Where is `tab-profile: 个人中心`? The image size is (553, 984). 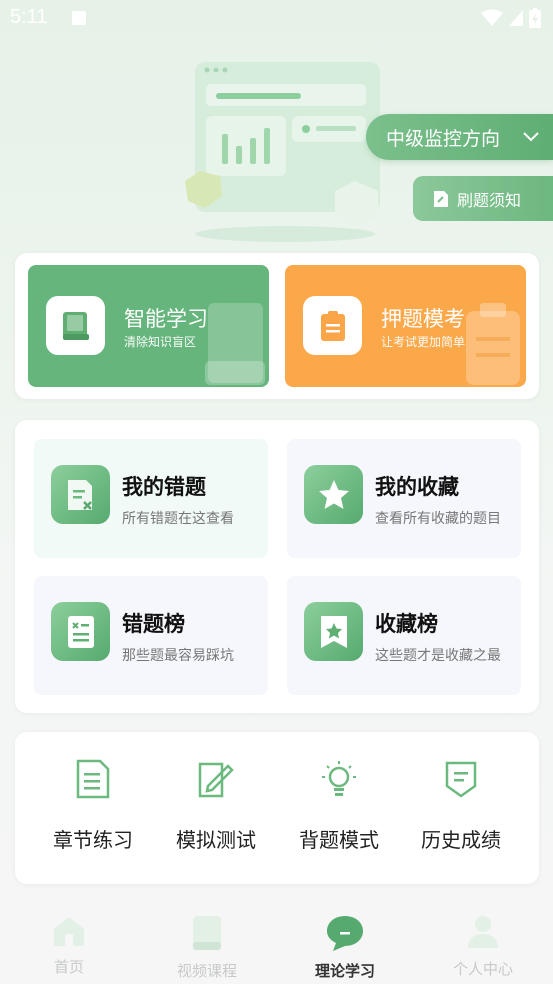 tab-profile: 个人中心 is located at coordinates (483, 946).